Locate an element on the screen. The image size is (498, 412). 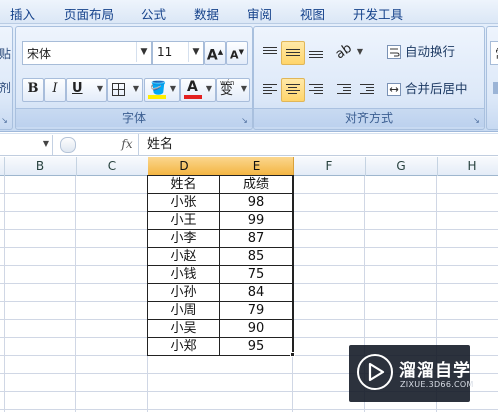
tab-insert: 插入 is located at coordinates (22, 13).